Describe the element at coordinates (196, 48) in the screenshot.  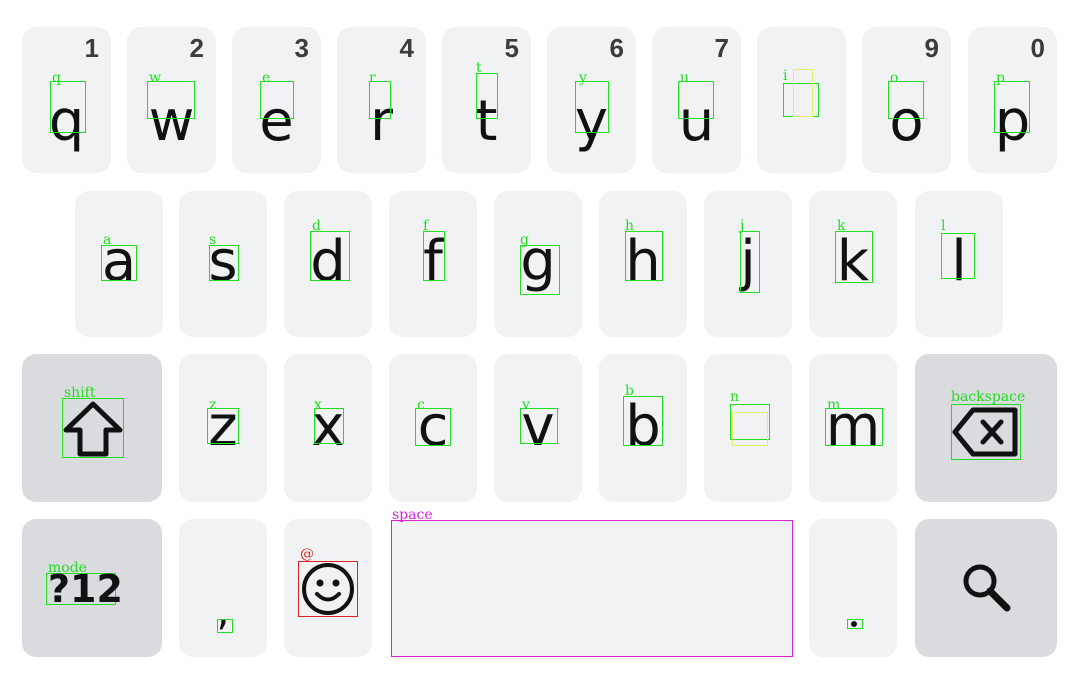
I see `key-hint: 2` at that location.